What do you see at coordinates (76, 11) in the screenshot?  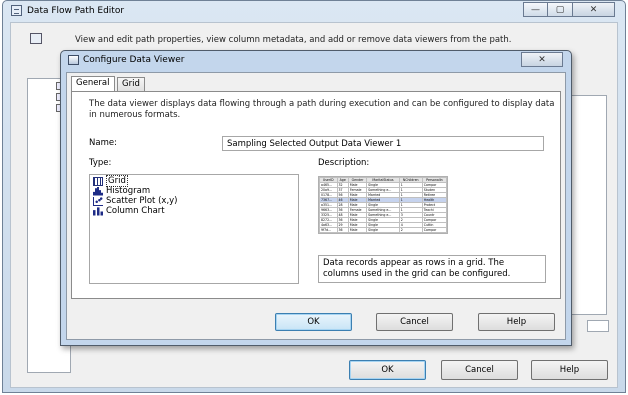 I see `outer-window-title: Data Flow Path Editor` at bounding box center [76, 11].